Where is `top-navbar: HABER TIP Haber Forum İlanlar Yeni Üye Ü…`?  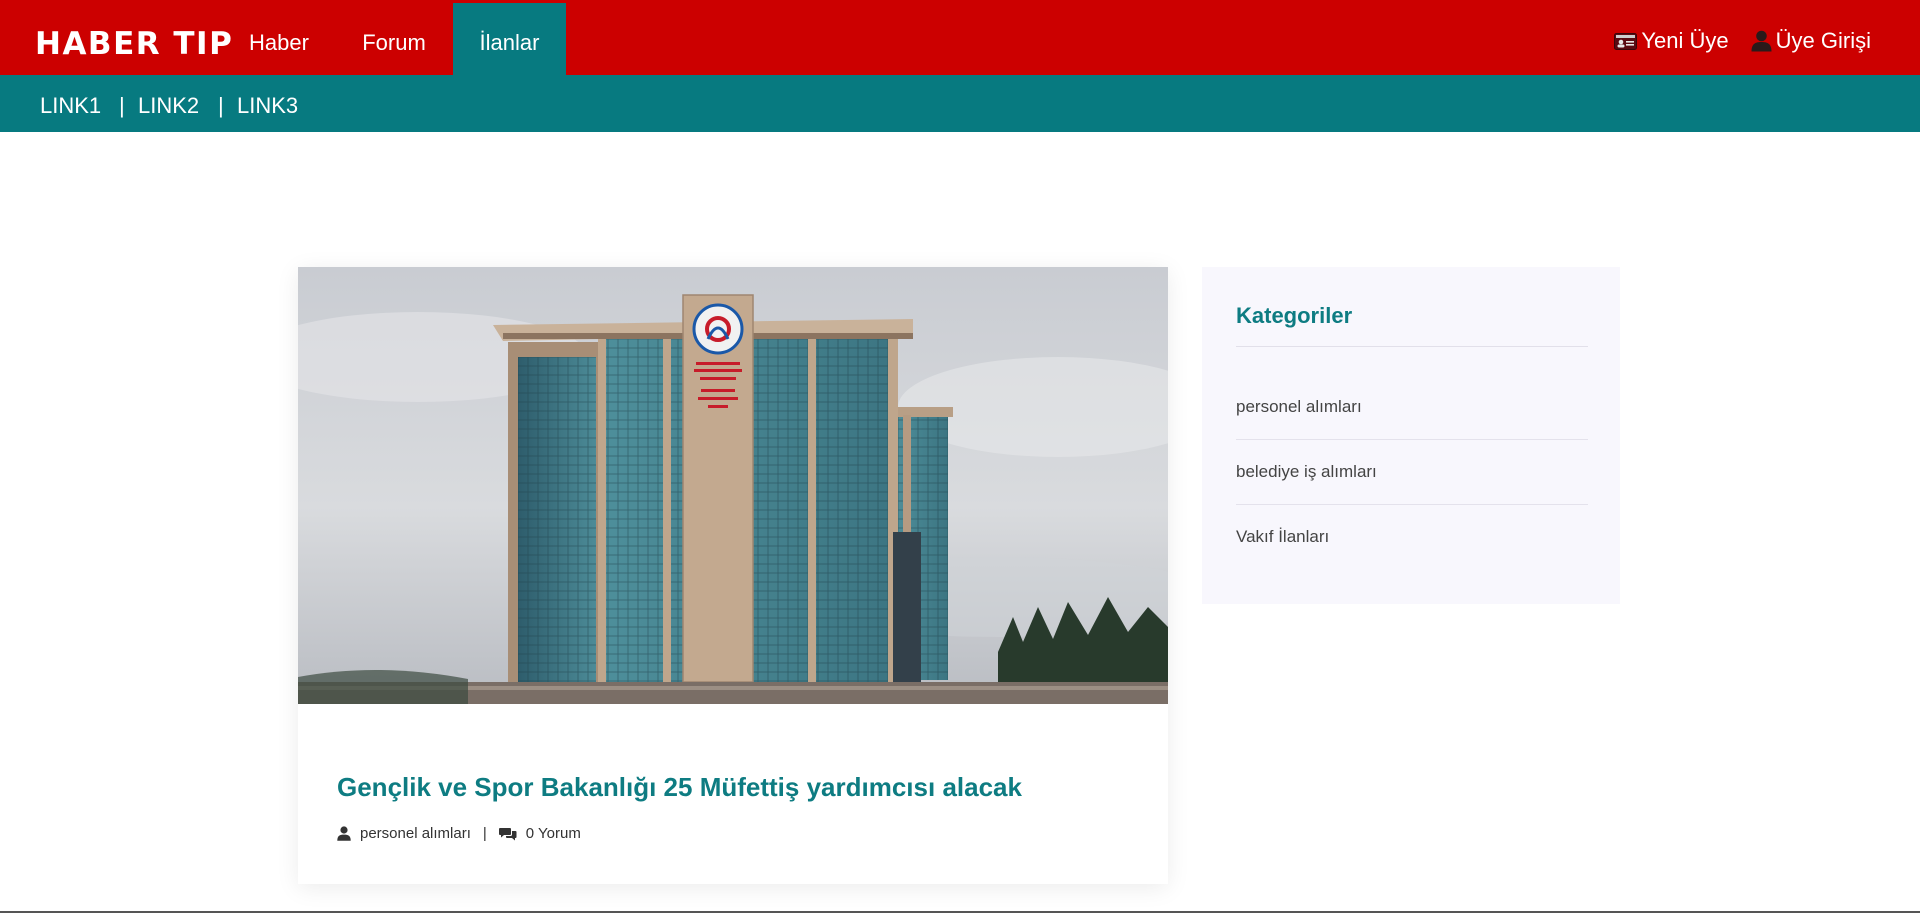 top-navbar: HABER TIP Haber Forum İlanlar Yeni Üye Ü… is located at coordinates (960, 37).